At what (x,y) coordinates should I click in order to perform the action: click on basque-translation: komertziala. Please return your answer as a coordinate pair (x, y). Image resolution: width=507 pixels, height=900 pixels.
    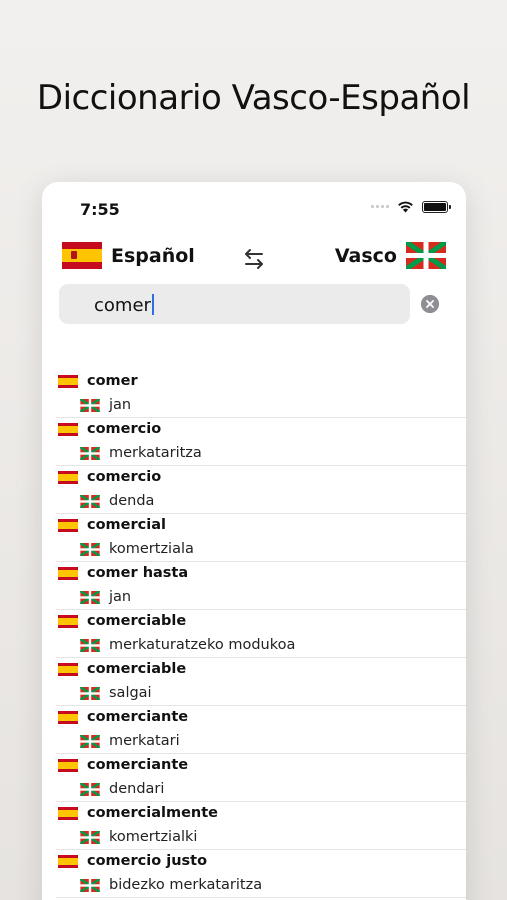
    Looking at the image, I should click on (137, 549).